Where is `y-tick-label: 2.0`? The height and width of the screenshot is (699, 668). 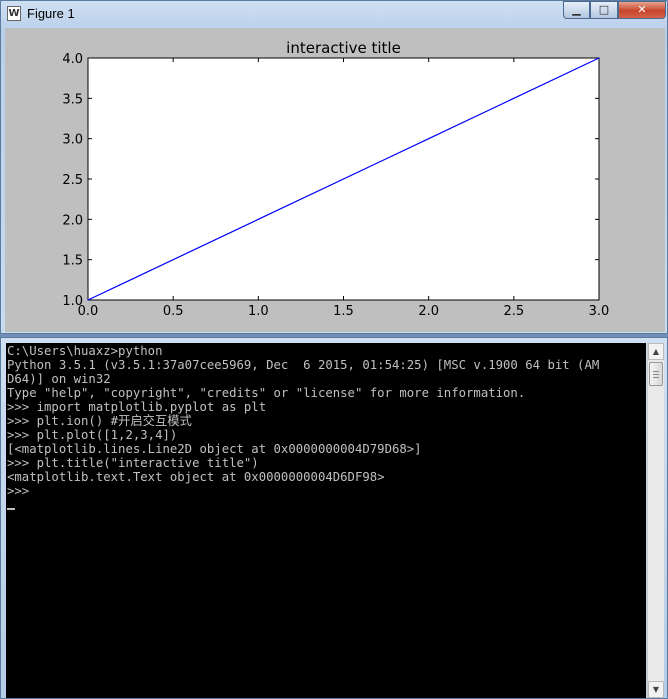 y-tick-label: 2.0 is located at coordinates (72, 220).